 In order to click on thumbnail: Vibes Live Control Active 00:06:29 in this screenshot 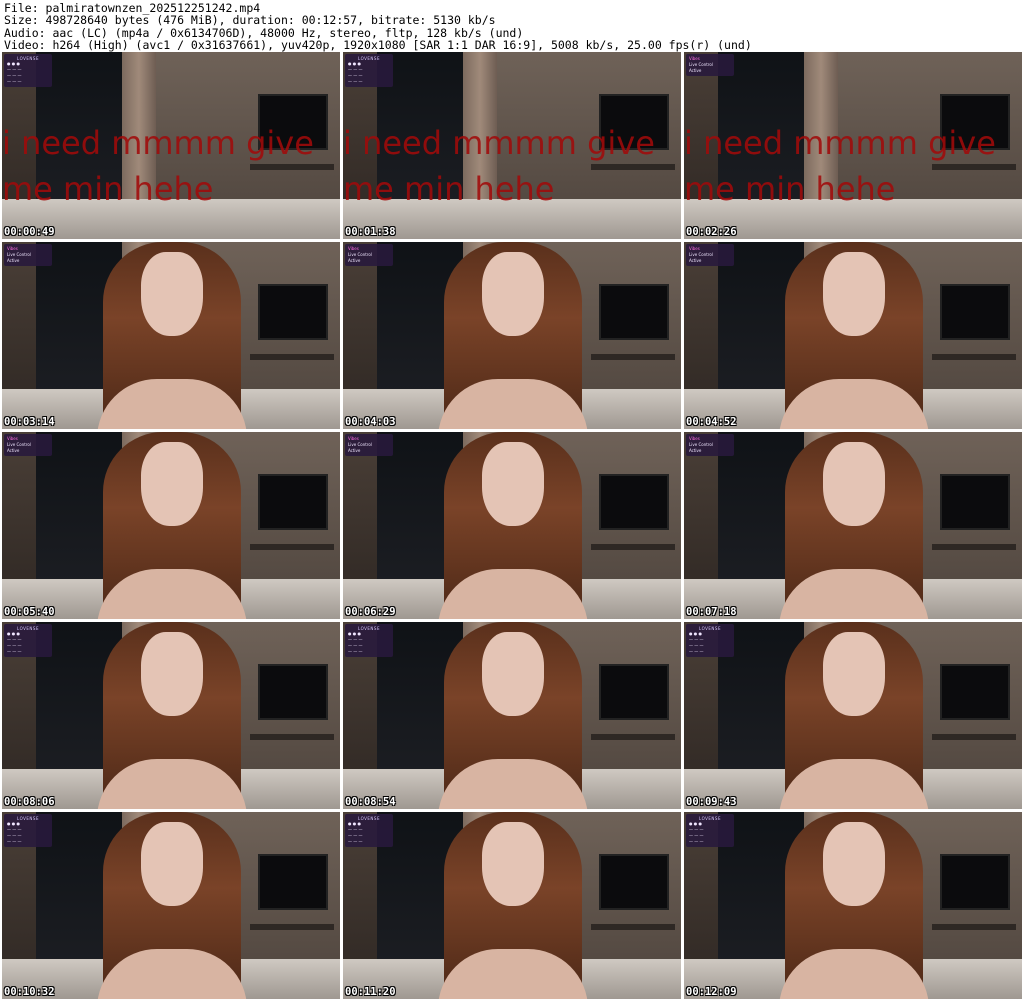, I will do `click(512, 525)`.